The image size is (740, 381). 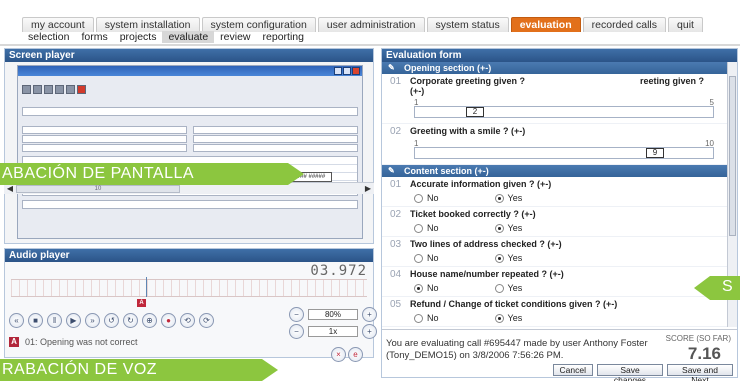 I want to click on zoom-in-button: +, so click(x=369, y=314).